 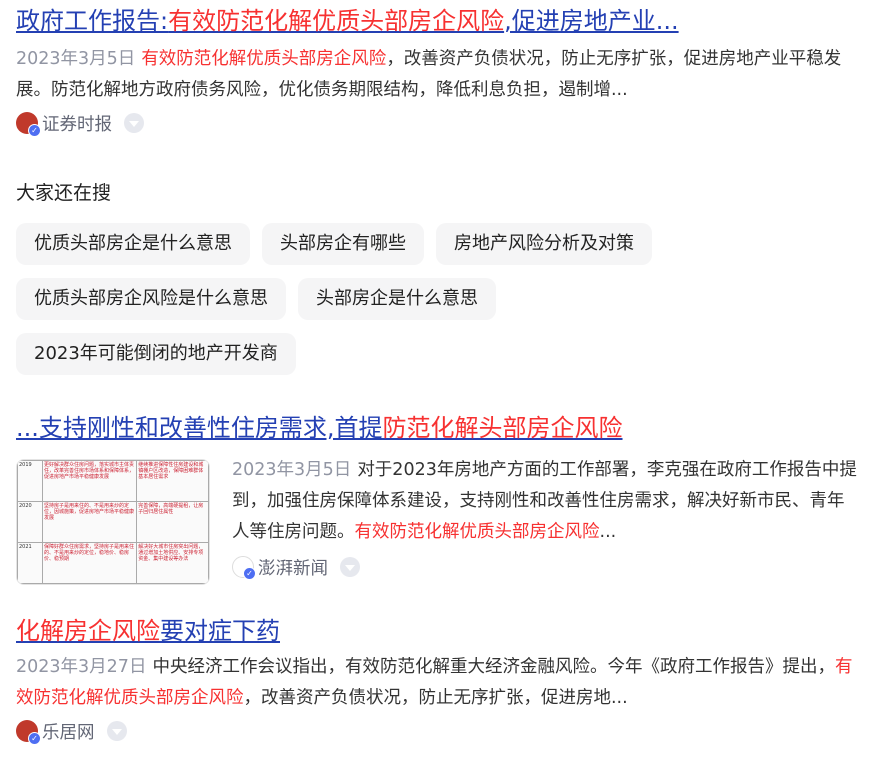 I want to click on table-cell: 坚持房子是用来住的、不是用来炒的定位，因城施策，促进房地产市场平稳健康发展, so click(x=89, y=522).